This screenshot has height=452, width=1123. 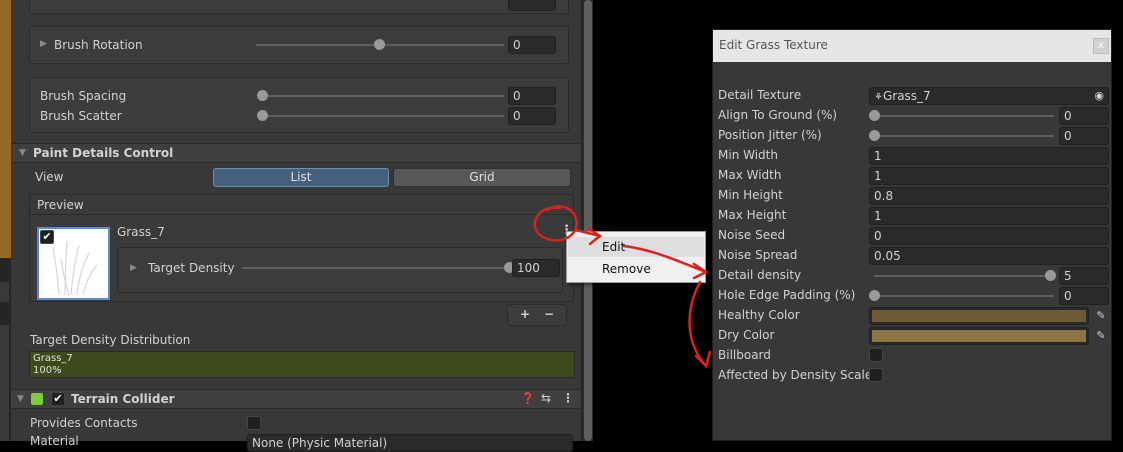 I want to click on brush-spacing-box: Brush Spacing 0 Brush Scatter 0, so click(x=299, y=105).